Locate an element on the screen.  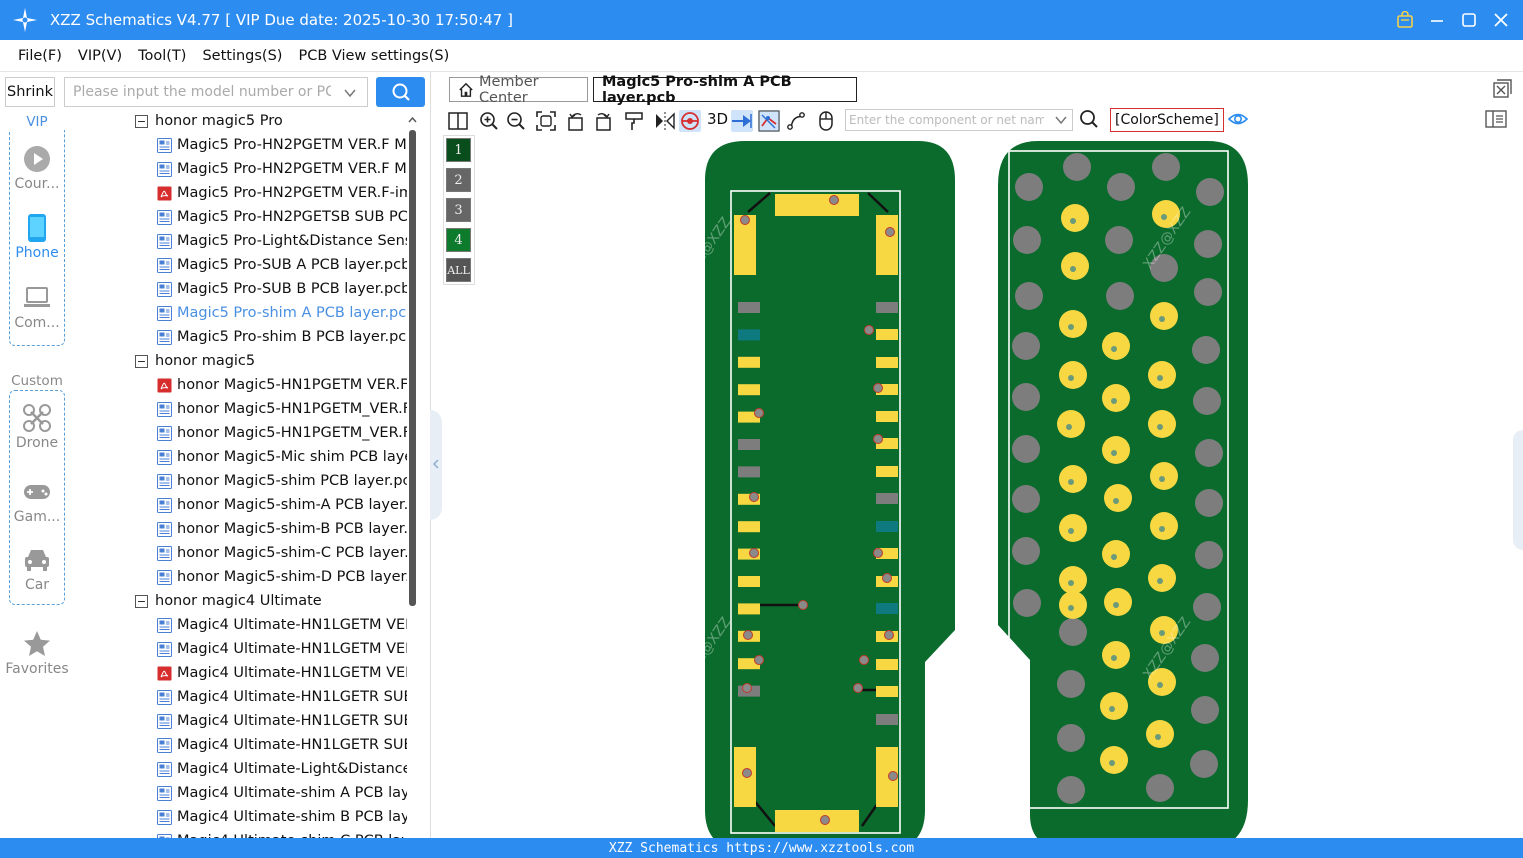
search-button is located at coordinates (400, 92).